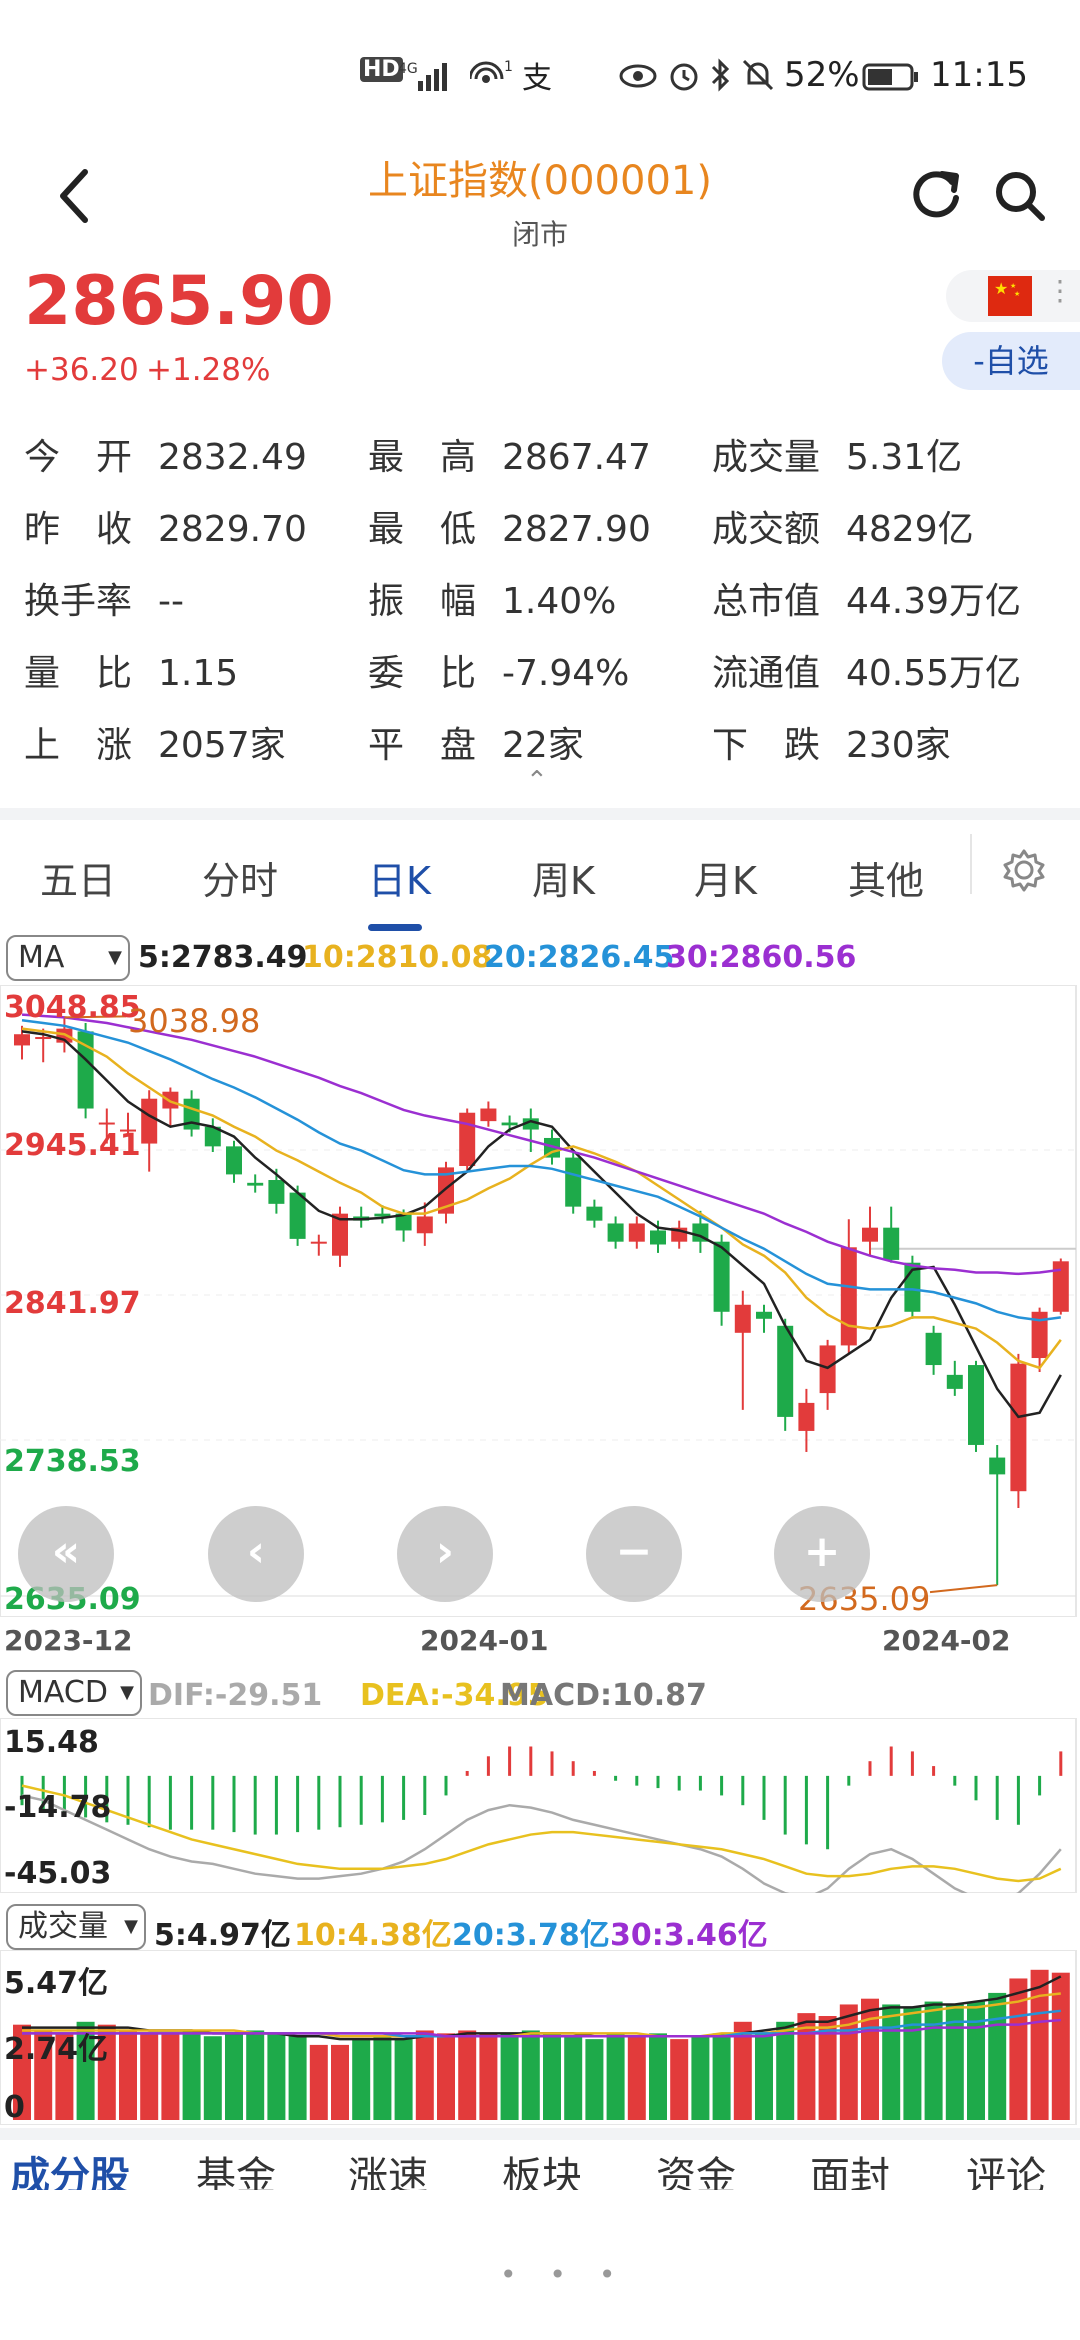 The height and width of the screenshot is (2340, 1080). What do you see at coordinates (56, 2049) in the screenshot?
I see `vol-y-mid: 2.74亿` at bounding box center [56, 2049].